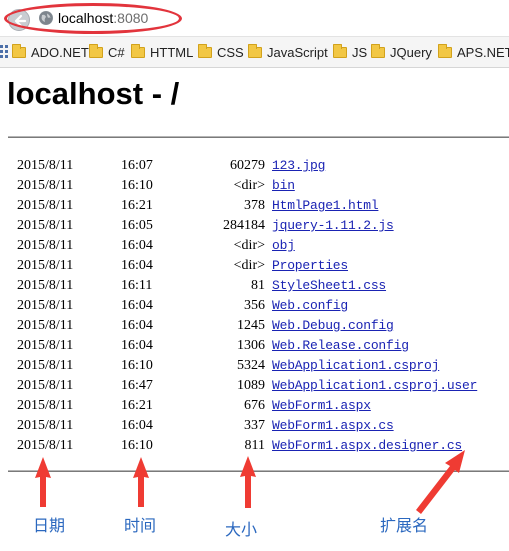 Image resolution: width=509 pixels, height=551 pixels. I want to click on time-arrow, so click(141, 482).